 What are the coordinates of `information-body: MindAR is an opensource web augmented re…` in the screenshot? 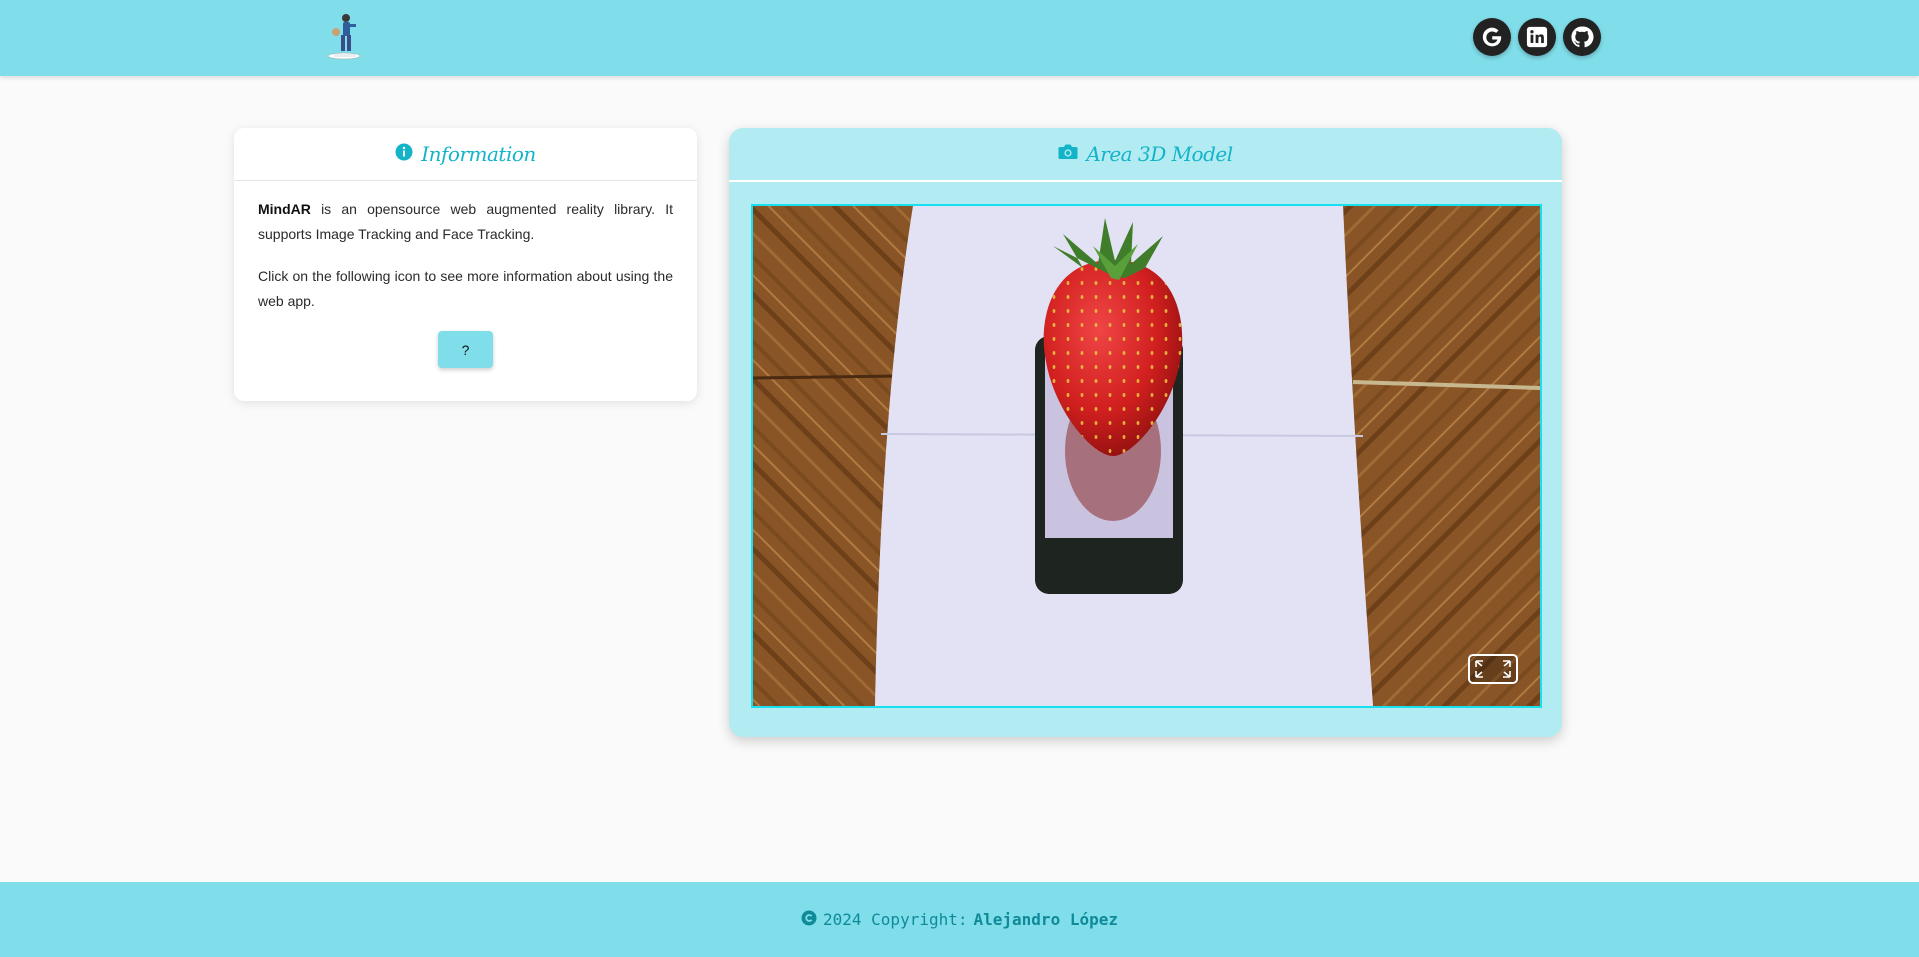 It's located at (465, 247).